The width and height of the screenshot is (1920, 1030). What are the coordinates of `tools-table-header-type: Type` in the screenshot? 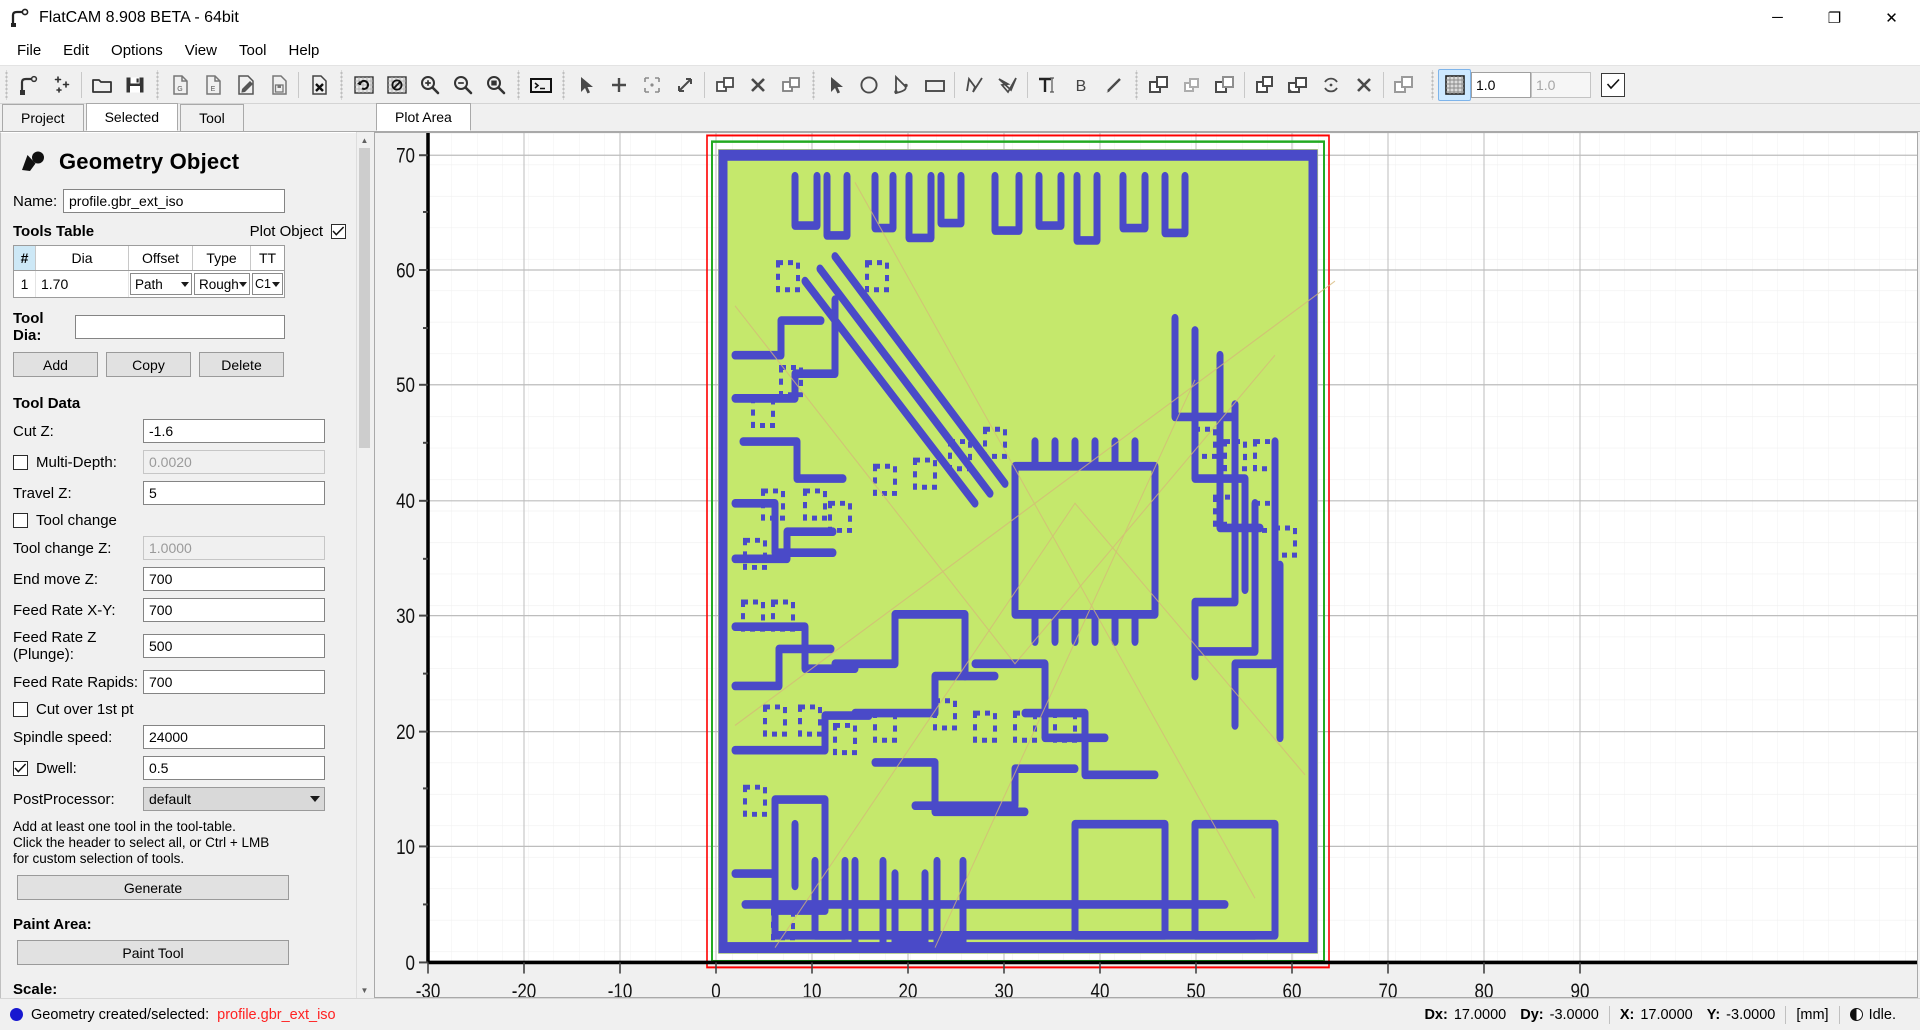 It's located at (222, 258).